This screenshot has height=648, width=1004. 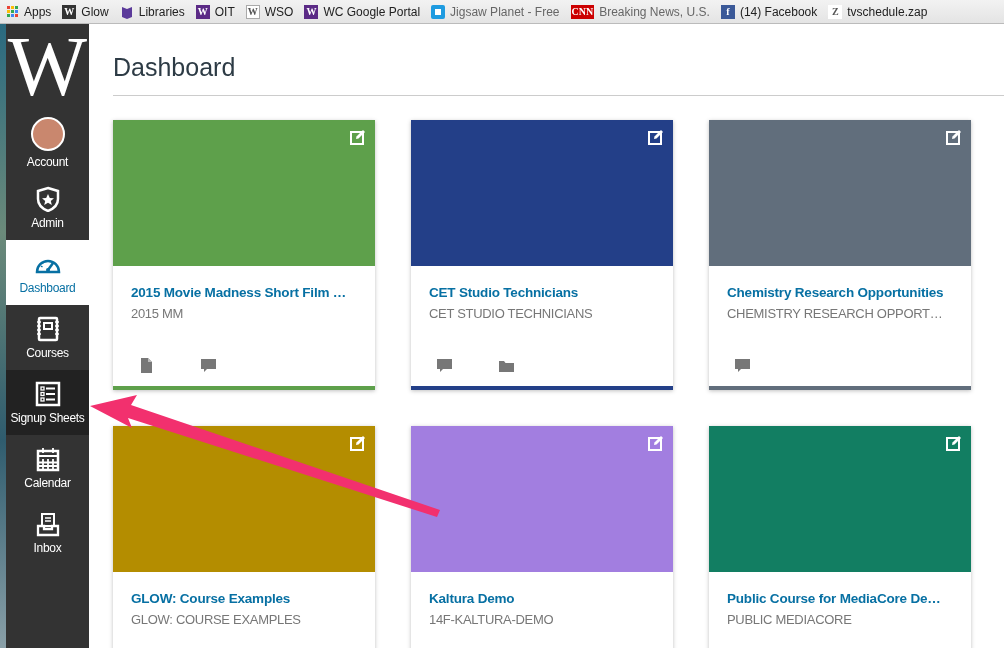 I want to click on sidebar-item: Calendar, so click(x=47, y=467).